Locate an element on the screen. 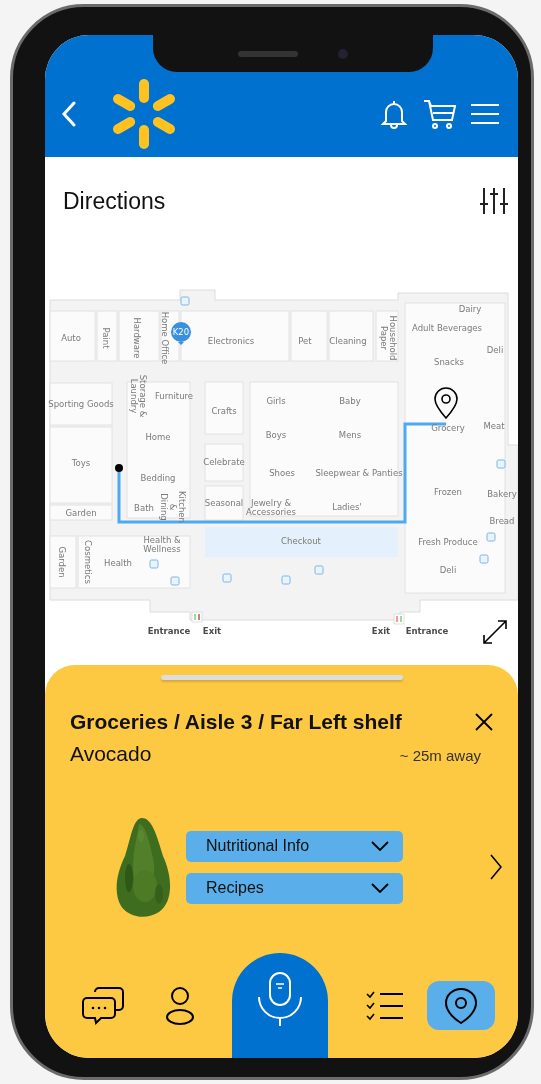  map-label: Adult Beverages is located at coordinates (447, 328).